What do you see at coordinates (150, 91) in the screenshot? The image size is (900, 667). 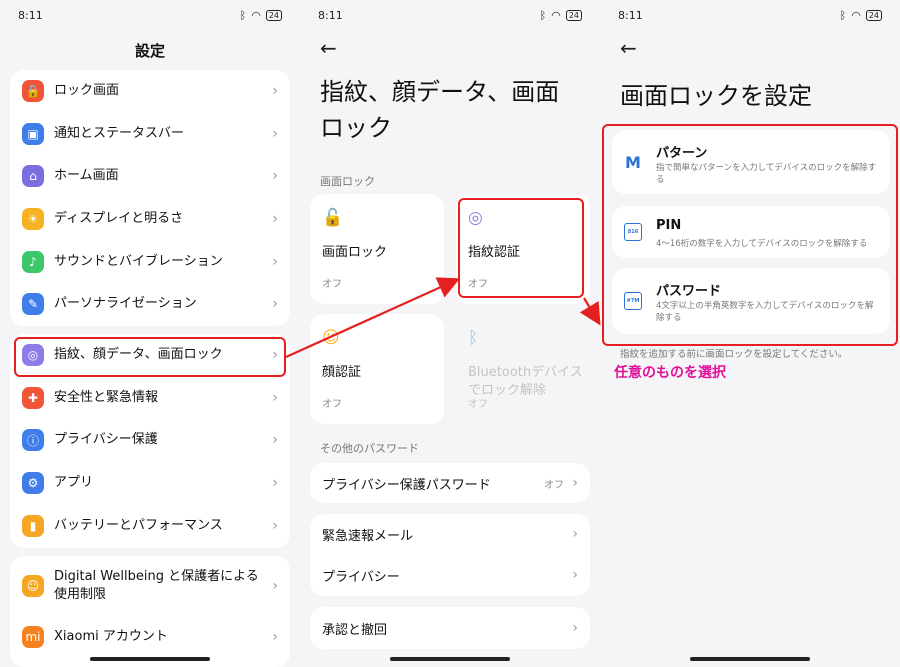 I see `settings-item: 🔒 ロック画面 ›` at bounding box center [150, 91].